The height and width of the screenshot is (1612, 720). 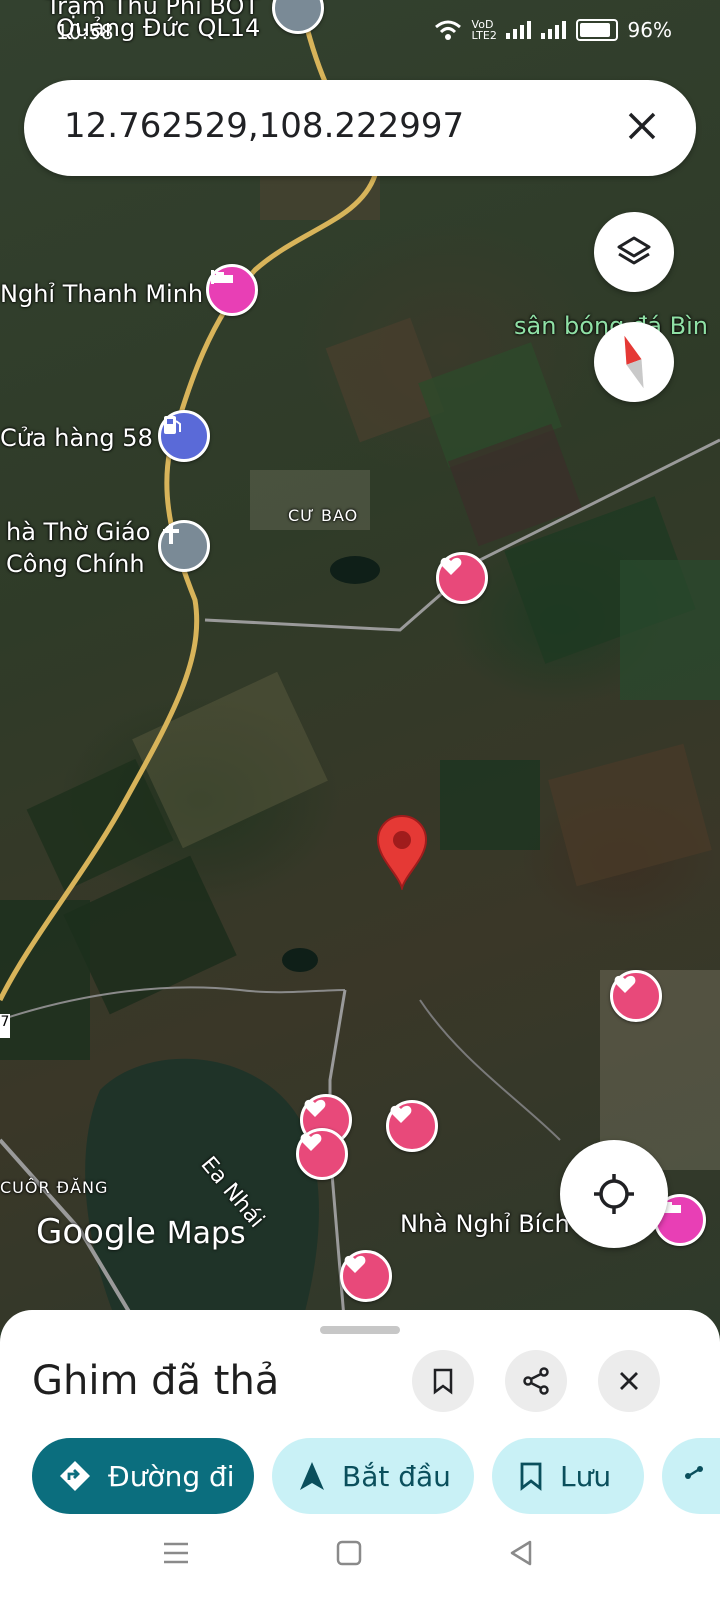 I want to click on place-title: Ghim đã thả, so click(x=156, y=1381).